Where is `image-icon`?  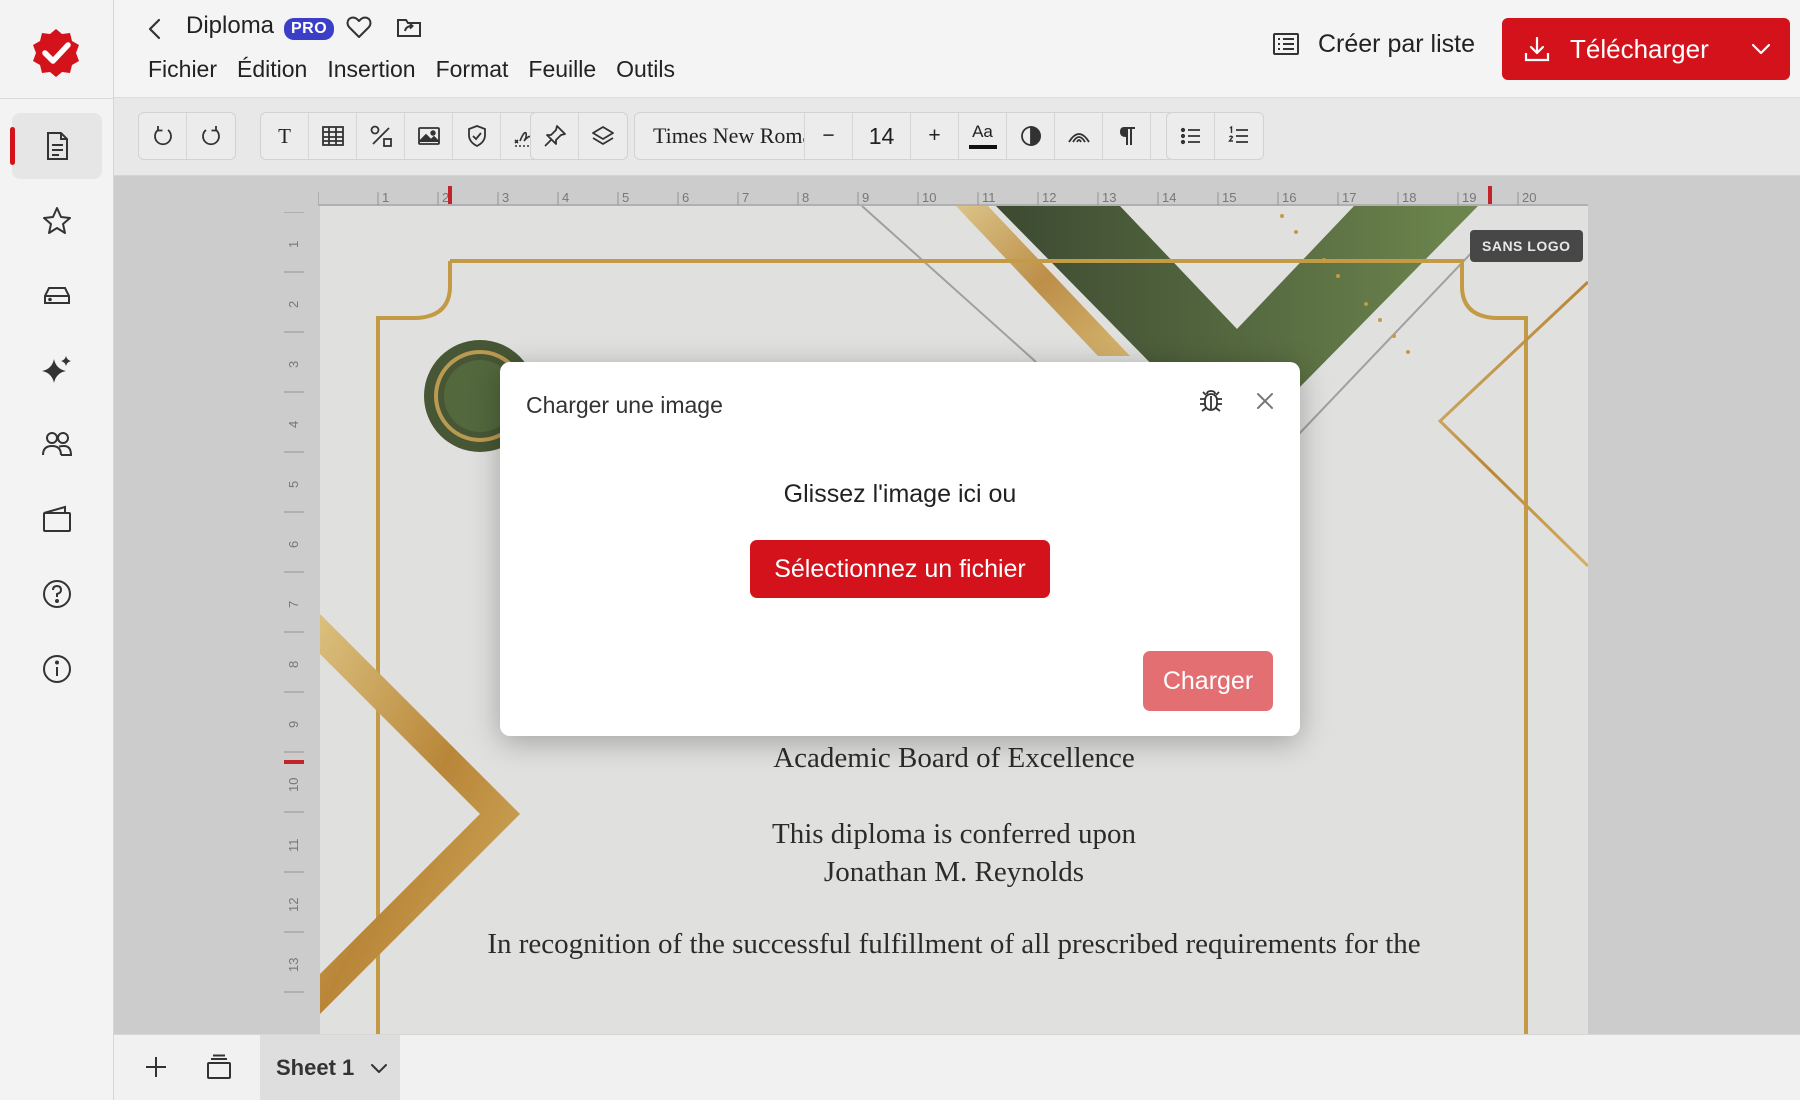
image-icon is located at coordinates (428, 136).